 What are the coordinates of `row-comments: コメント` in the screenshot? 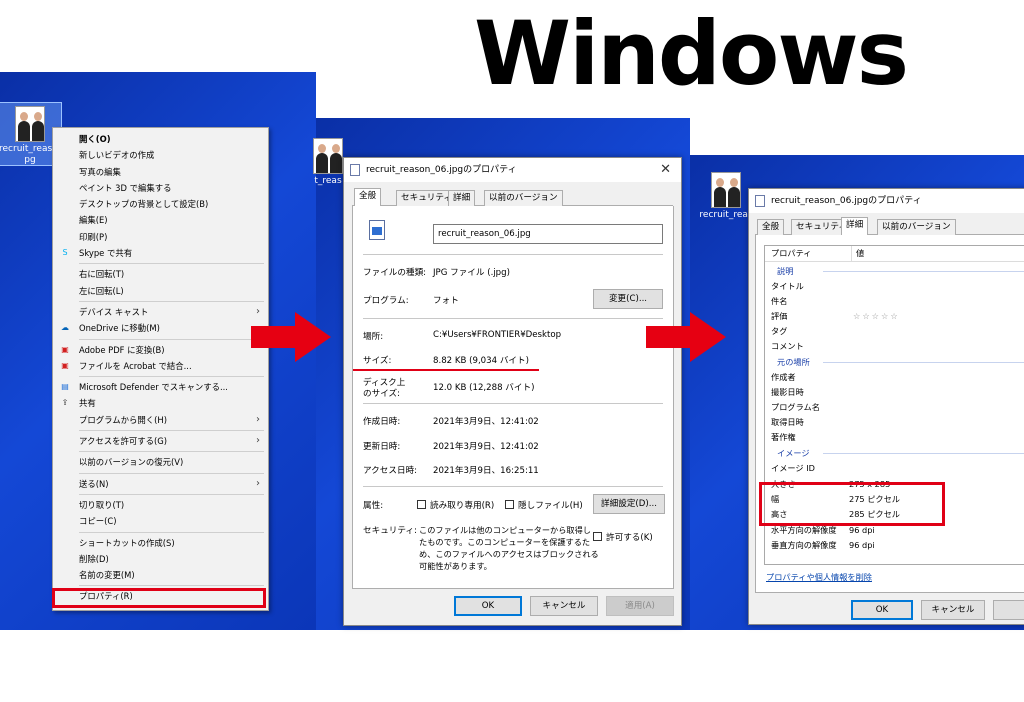 It's located at (894, 346).